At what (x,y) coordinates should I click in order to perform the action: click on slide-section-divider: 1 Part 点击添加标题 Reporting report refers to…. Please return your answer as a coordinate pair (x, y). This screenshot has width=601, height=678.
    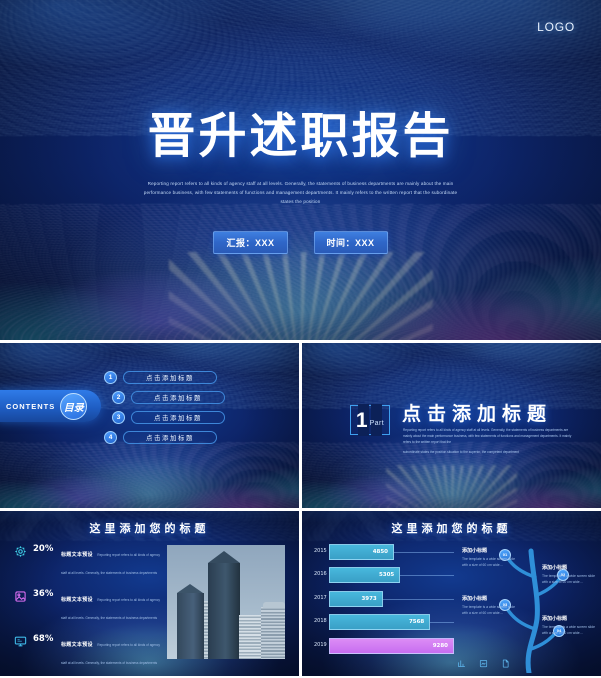
    Looking at the image, I should click on (451, 425).